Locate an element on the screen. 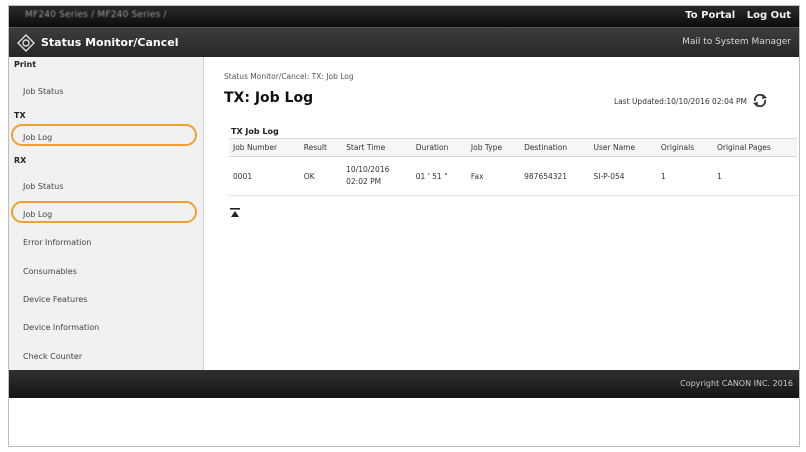 This screenshot has height=452, width=806. col-result: Result is located at coordinates (321, 147).